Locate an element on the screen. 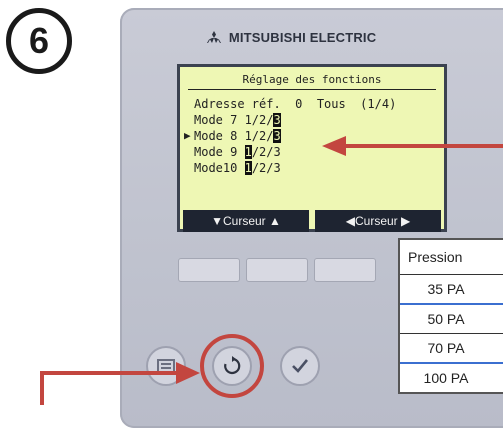 The width and height of the screenshot is (503, 428). arrow-head-left-icon is located at coordinates (334, 146).